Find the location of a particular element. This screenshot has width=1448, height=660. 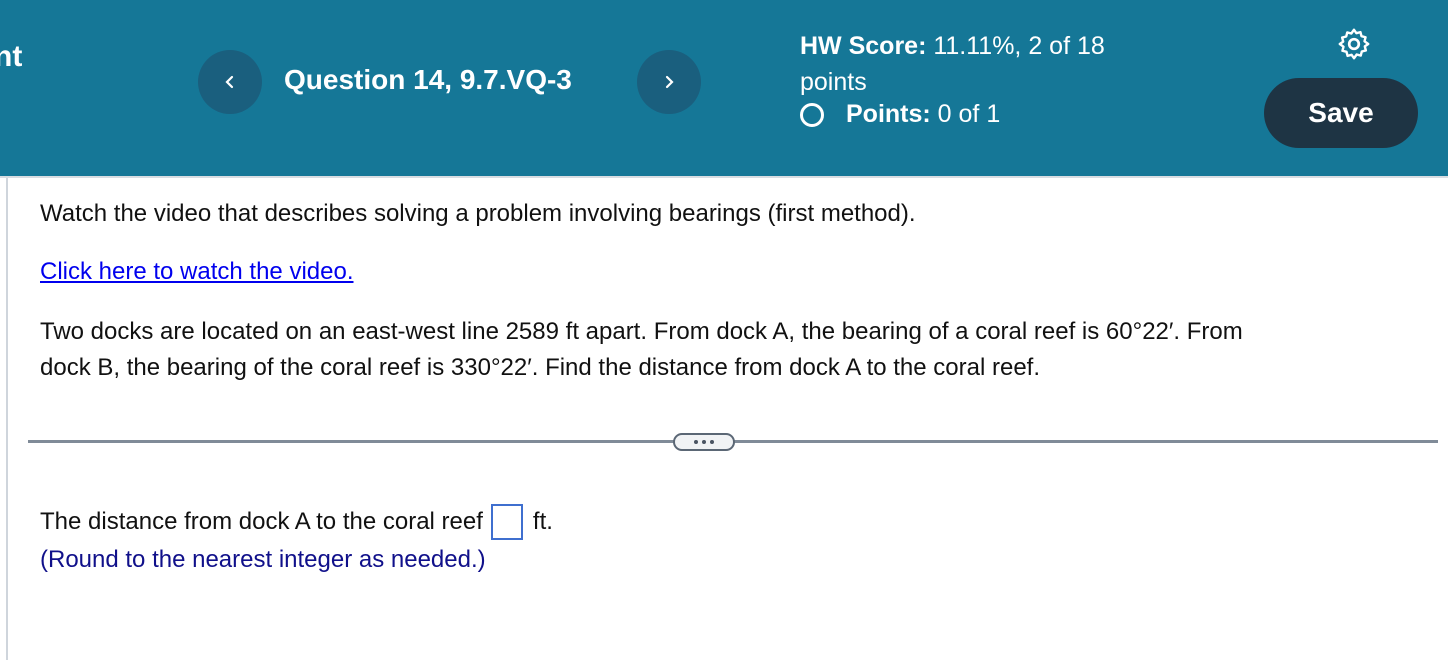

next-question-button is located at coordinates (669, 82).